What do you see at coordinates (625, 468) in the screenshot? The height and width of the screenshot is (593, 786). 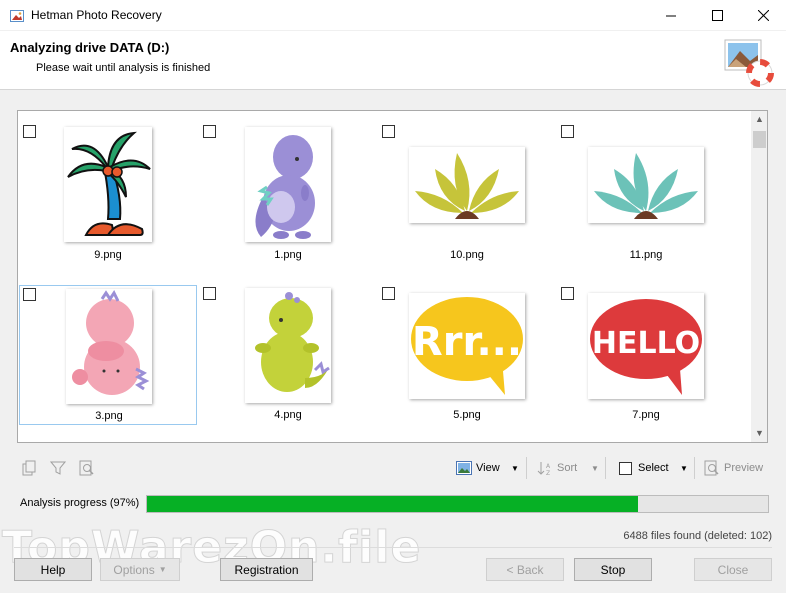 I see `select-checkbox-icon` at bounding box center [625, 468].